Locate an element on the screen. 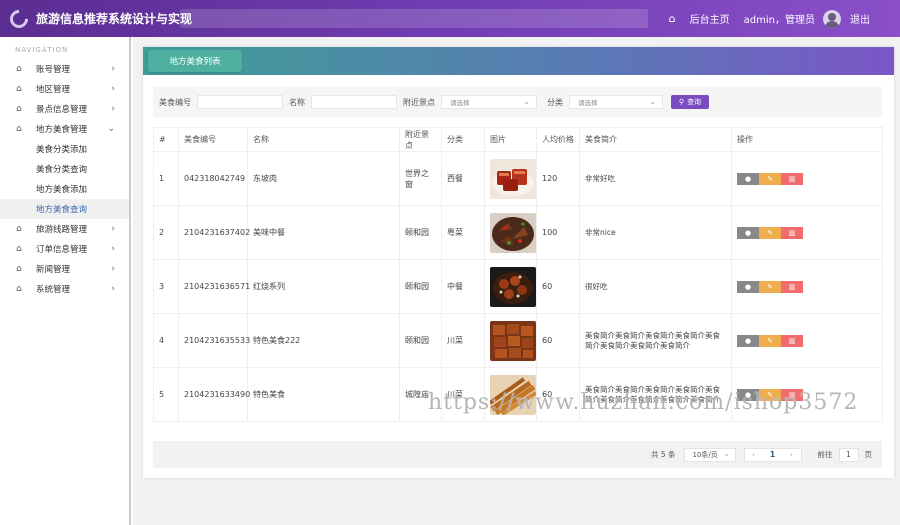  food-category: 川菜 is located at coordinates (463, 340).